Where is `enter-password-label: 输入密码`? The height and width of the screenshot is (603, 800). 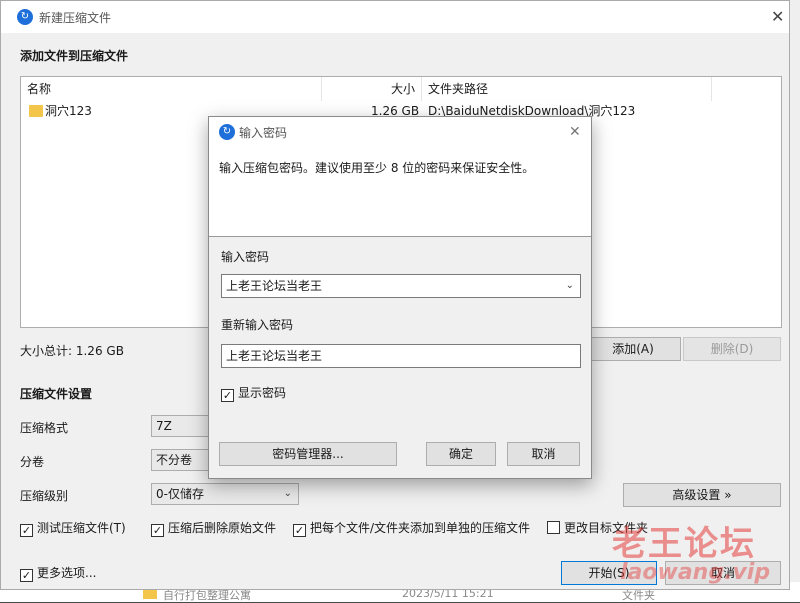 enter-password-label: 输入密码 is located at coordinates (245, 257).